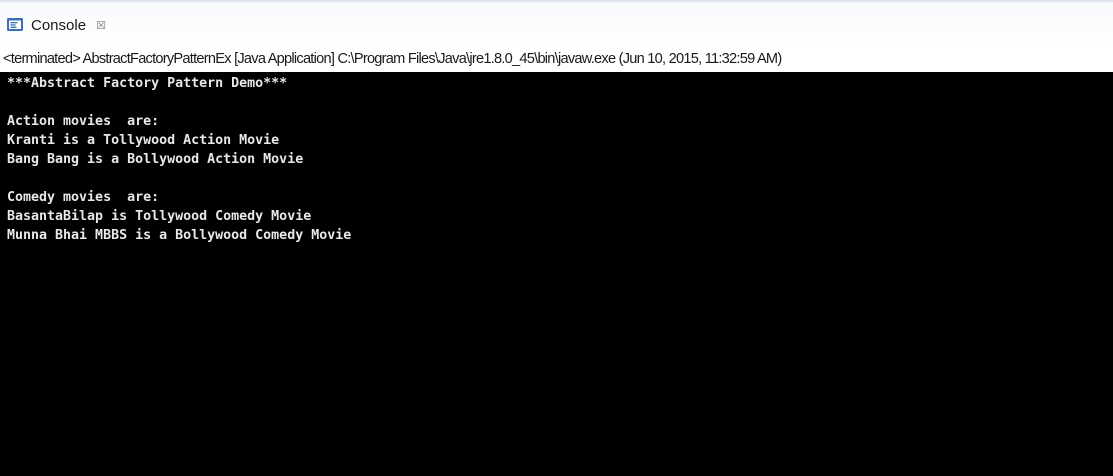 The image size is (1113, 476). Describe the element at coordinates (155, 159) in the screenshot. I see `console-line: Bang Bang is a Bollywood Action Movie` at that location.